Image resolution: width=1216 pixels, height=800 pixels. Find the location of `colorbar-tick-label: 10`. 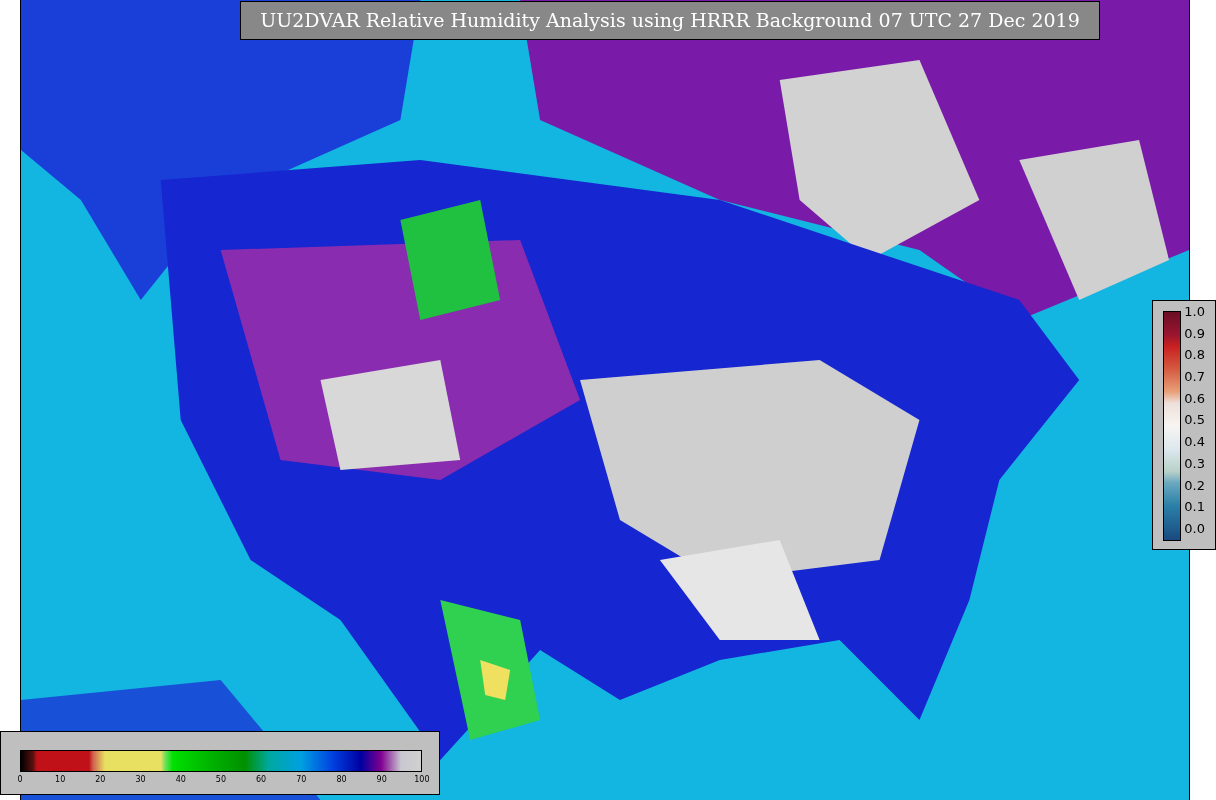

colorbar-tick-label: 10 is located at coordinates (60, 780).